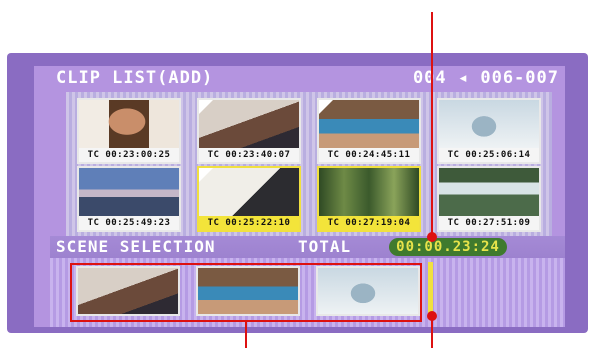 The image size is (597, 348). What do you see at coordinates (129, 223) in the screenshot?
I see `clip-timecode: TC 00:25:49:23` at bounding box center [129, 223].